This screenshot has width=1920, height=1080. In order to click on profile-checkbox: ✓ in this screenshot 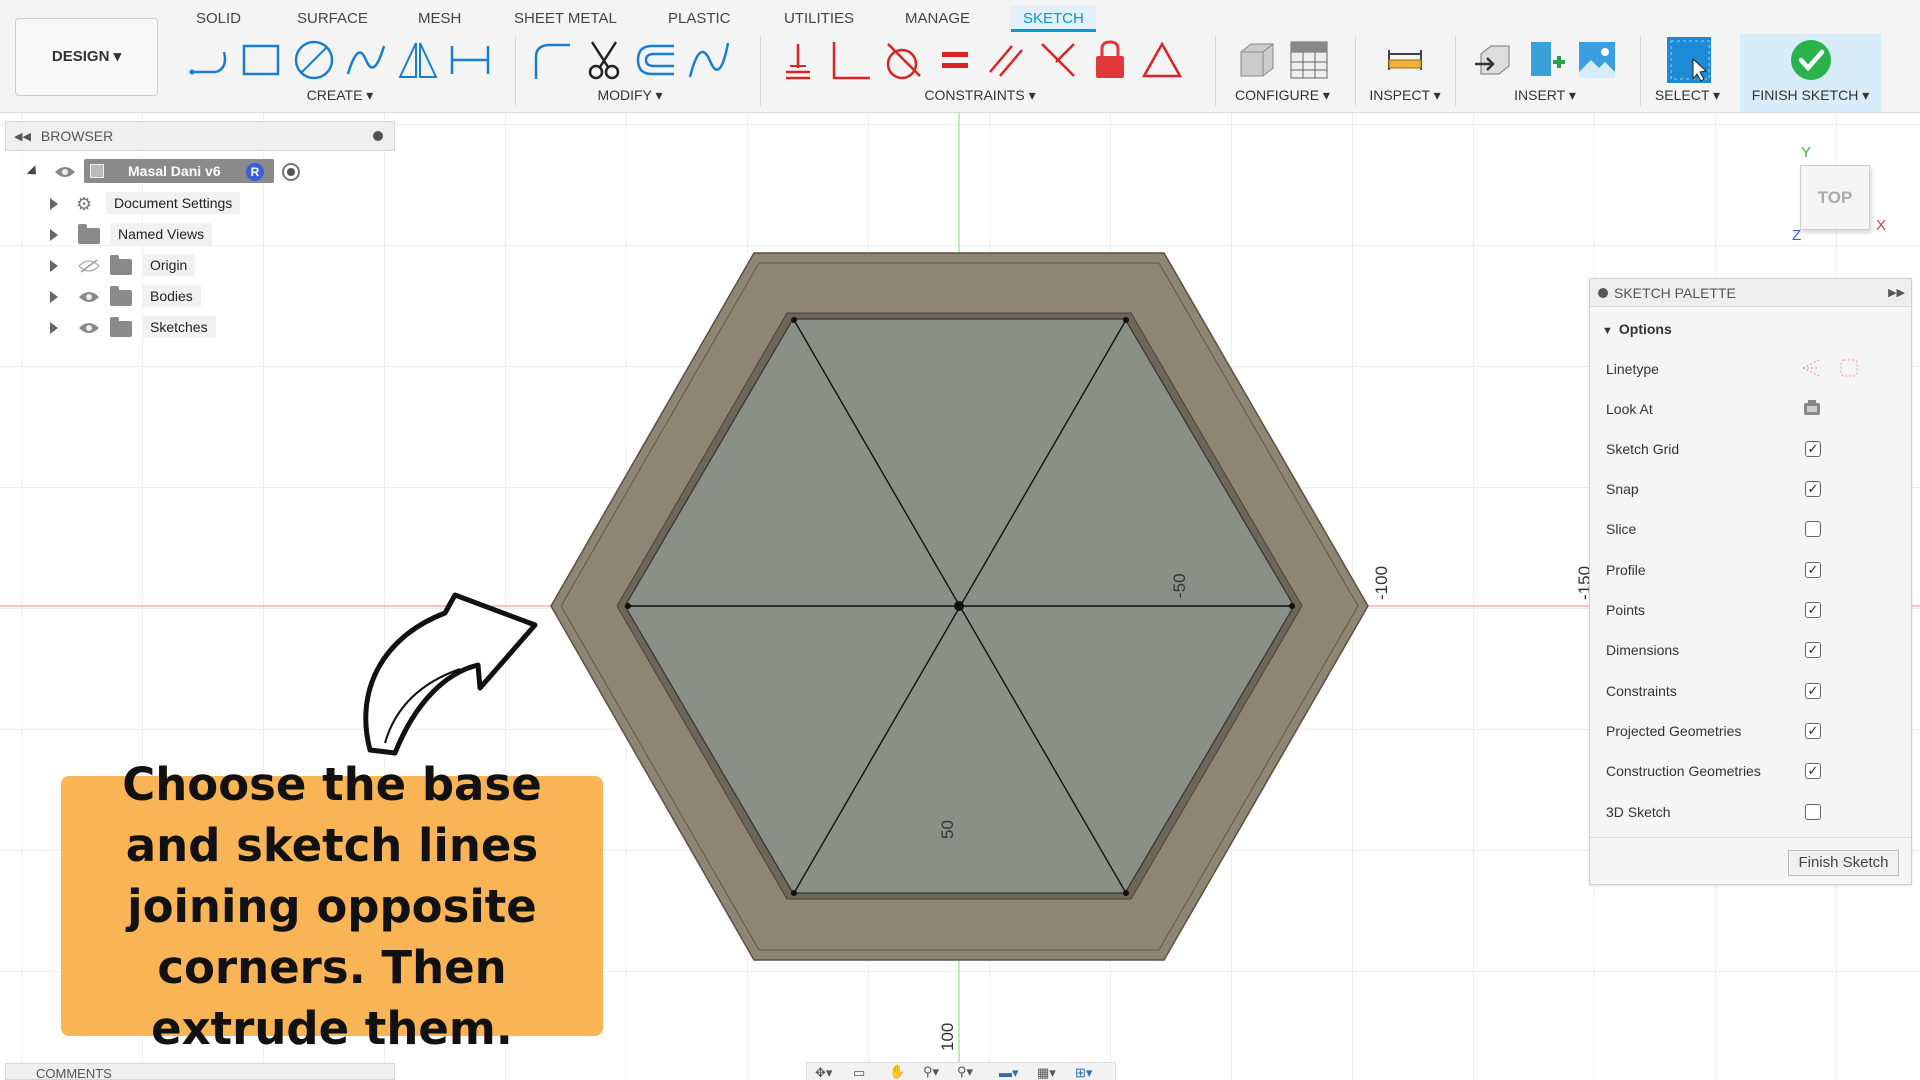, I will do `click(1813, 570)`.